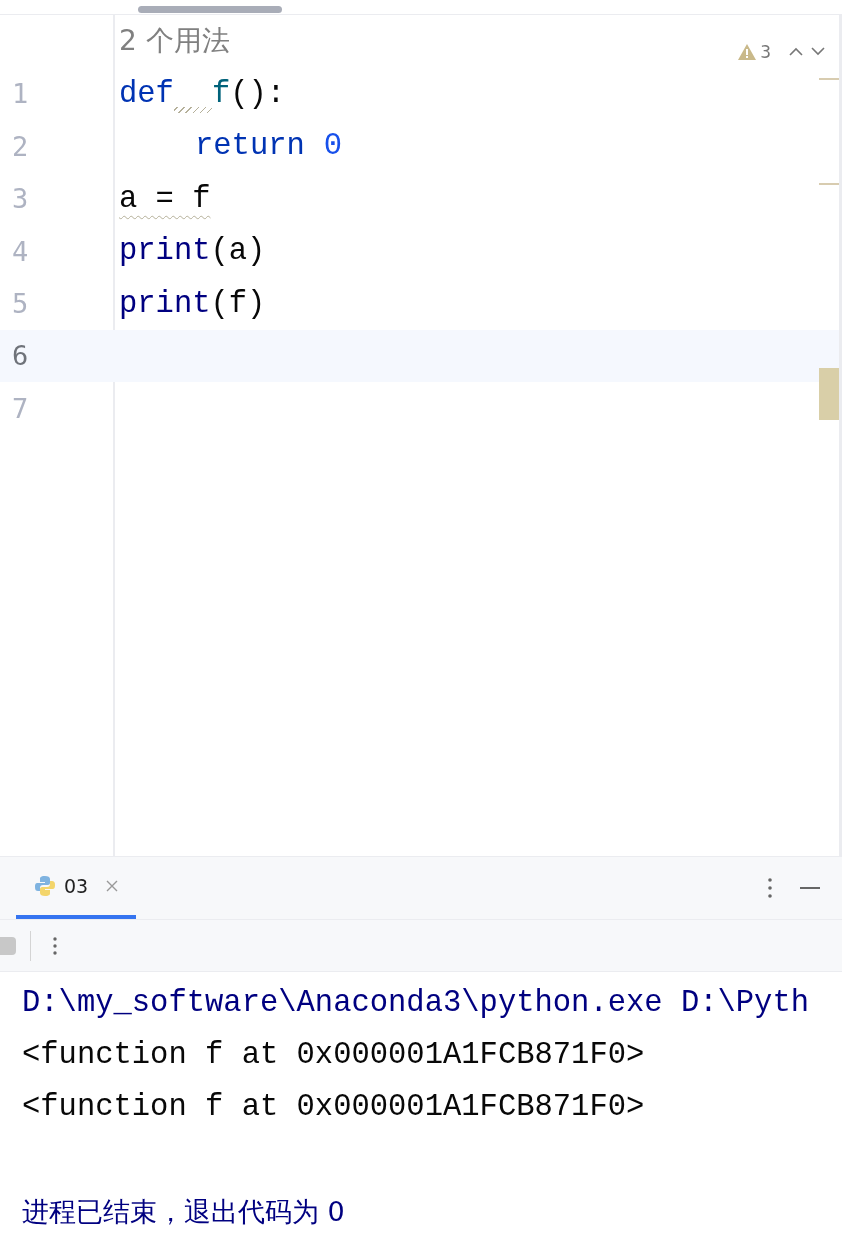 The height and width of the screenshot is (1238, 842). What do you see at coordinates (818, 52) in the screenshot?
I see `chevron-down-icon` at bounding box center [818, 52].